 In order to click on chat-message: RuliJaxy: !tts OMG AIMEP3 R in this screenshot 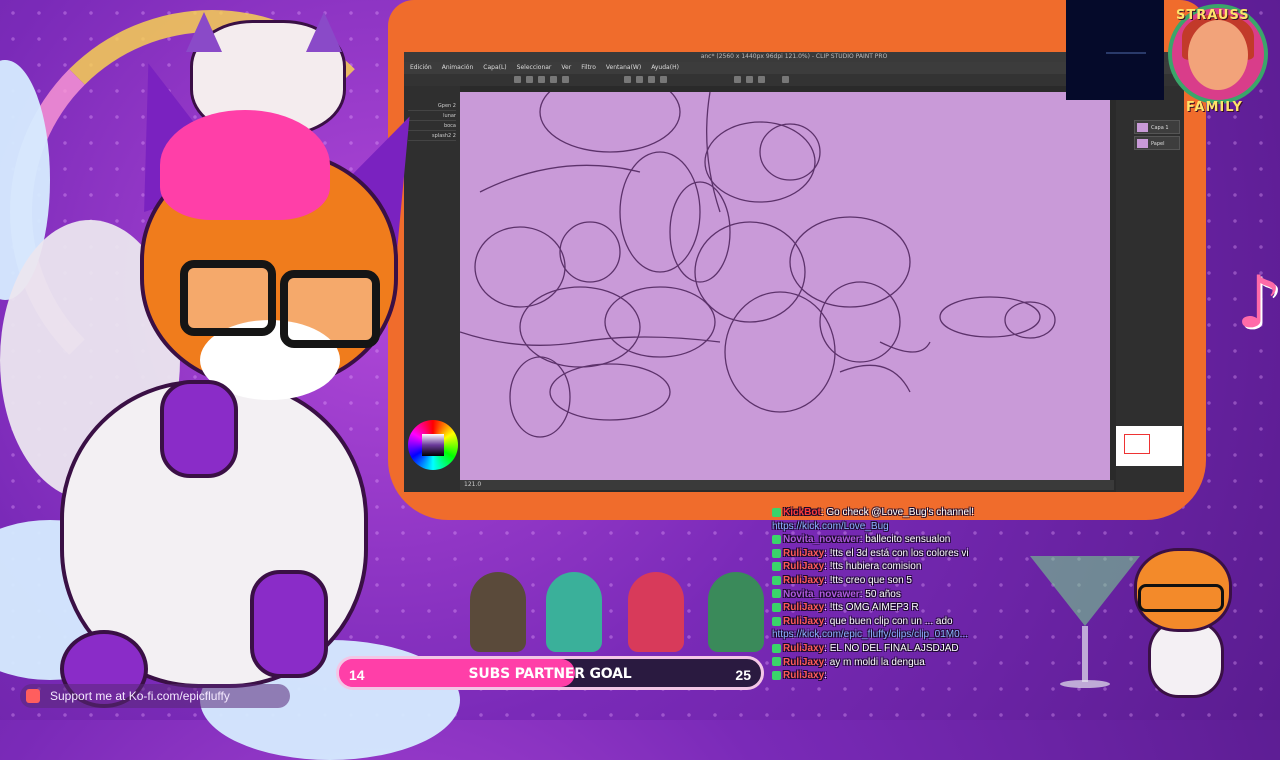, I will do `click(845, 607)`.